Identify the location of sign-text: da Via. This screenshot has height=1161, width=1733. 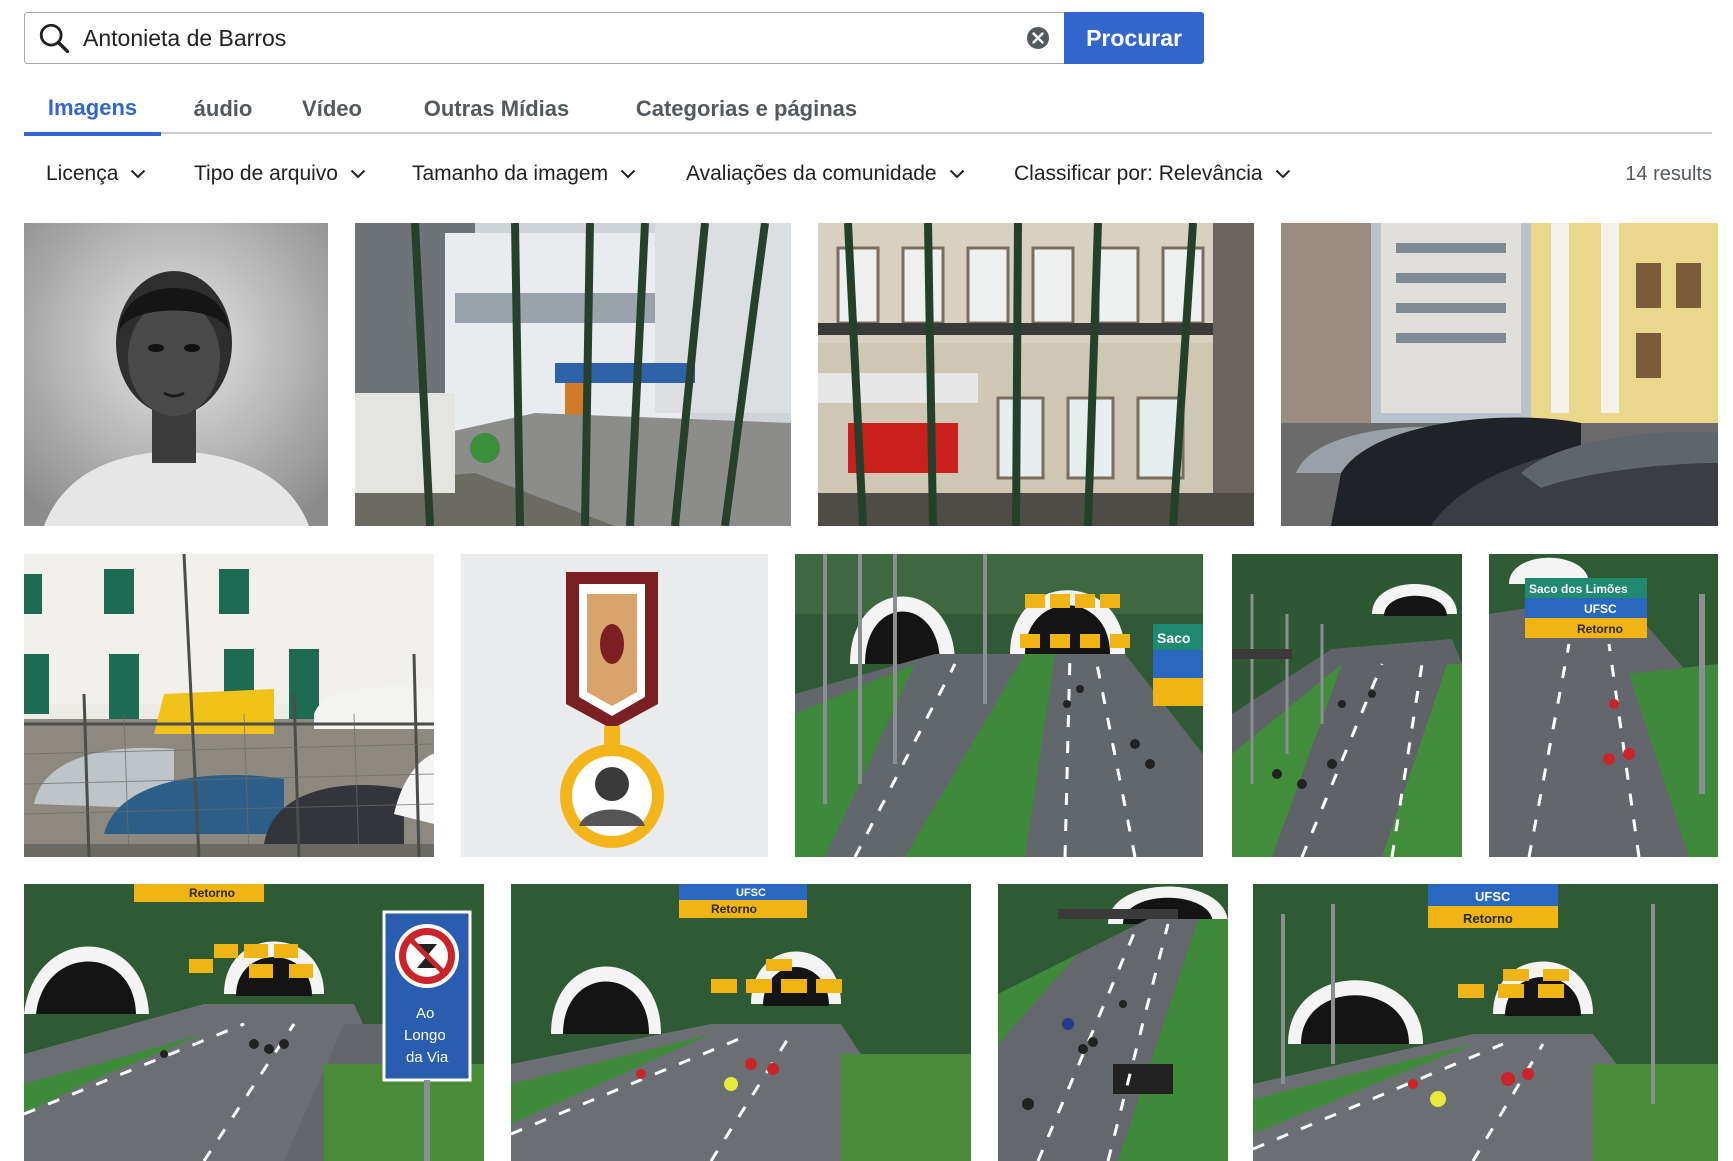
(427, 1057).